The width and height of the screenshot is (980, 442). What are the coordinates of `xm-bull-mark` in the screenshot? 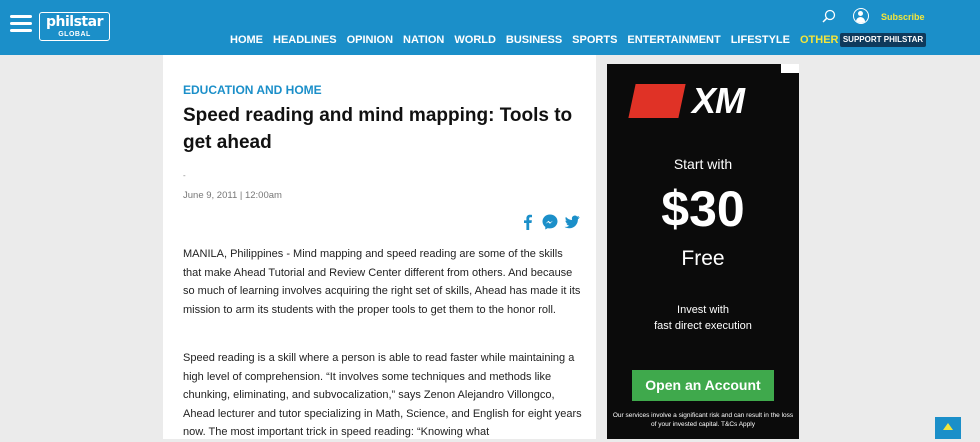 It's located at (657, 101).